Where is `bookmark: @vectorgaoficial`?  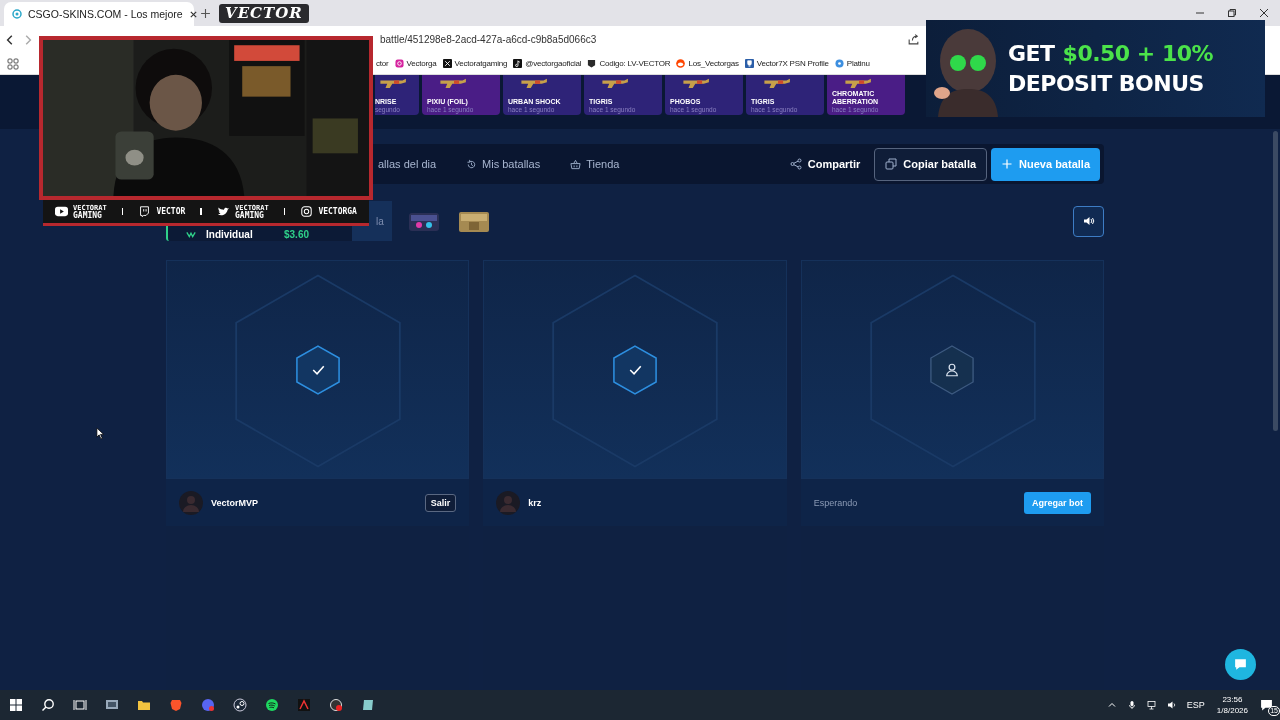 bookmark: @vectorgaoficial is located at coordinates (553, 63).